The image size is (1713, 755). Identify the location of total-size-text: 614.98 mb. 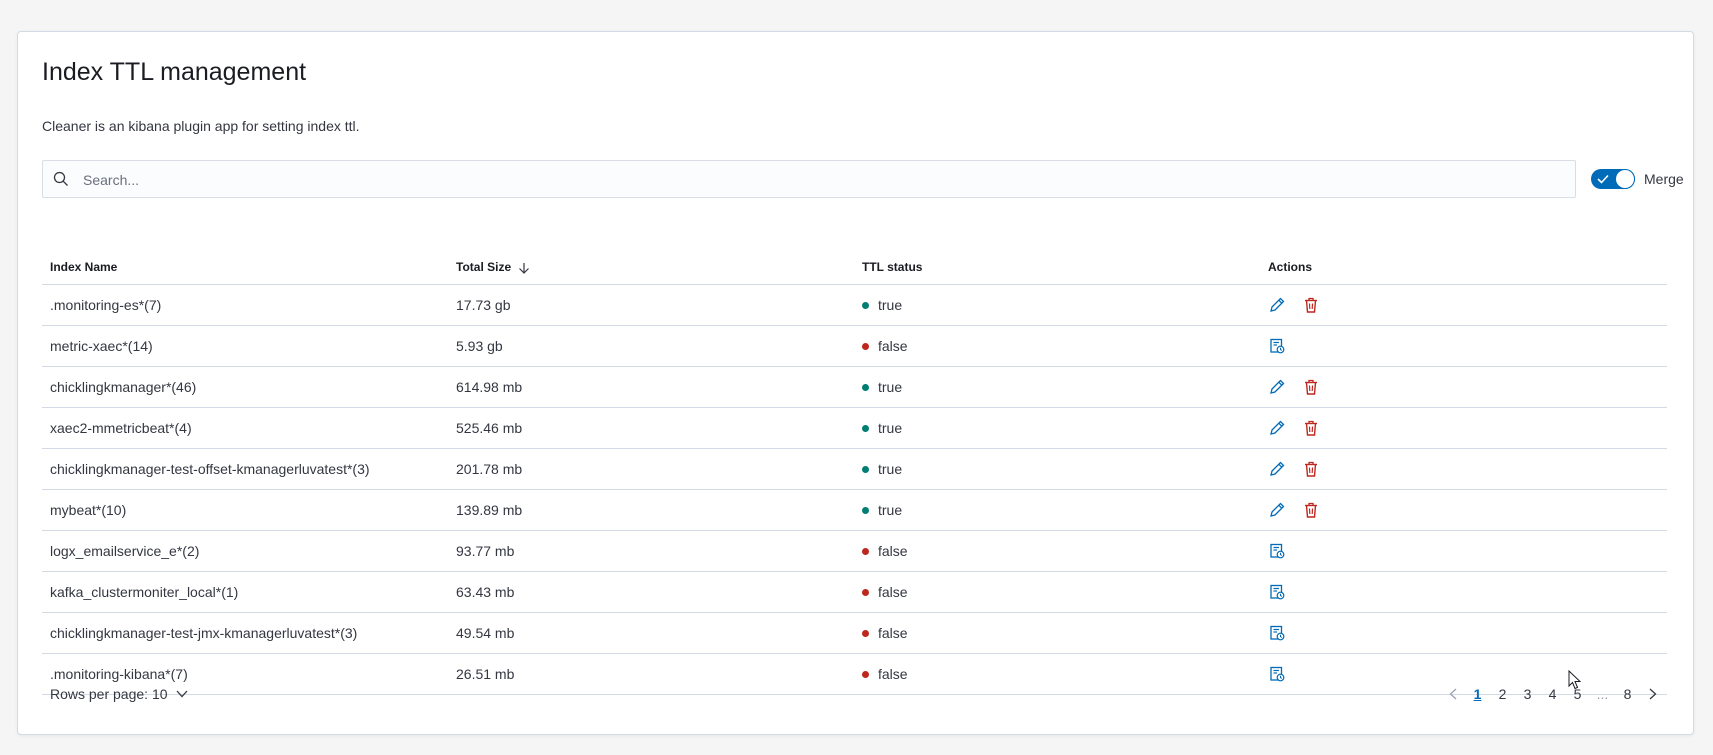
(489, 387).